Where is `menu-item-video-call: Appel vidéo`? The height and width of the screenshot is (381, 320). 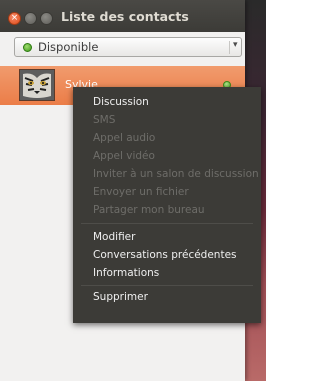 menu-item-video-call: Appel vidéo is located at coordinates (124, 156).